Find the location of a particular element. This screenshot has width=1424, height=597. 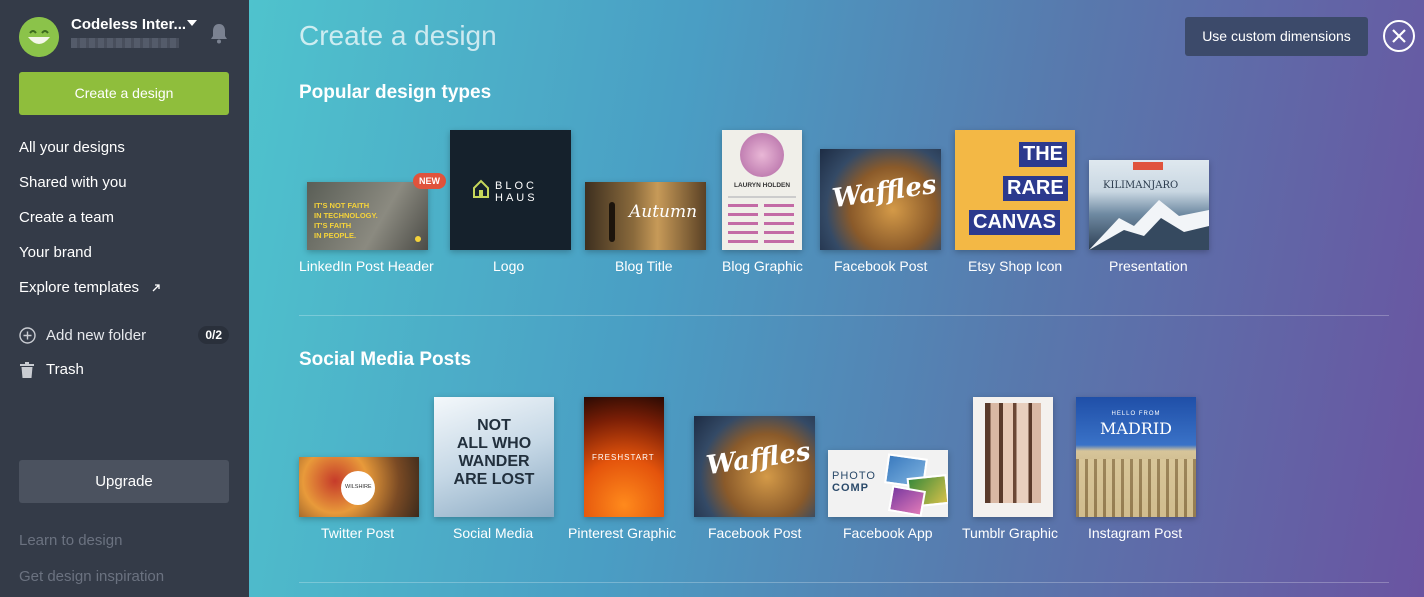

thumb-text-line: KILIMANJARO is located at coordinates (1141, 185).